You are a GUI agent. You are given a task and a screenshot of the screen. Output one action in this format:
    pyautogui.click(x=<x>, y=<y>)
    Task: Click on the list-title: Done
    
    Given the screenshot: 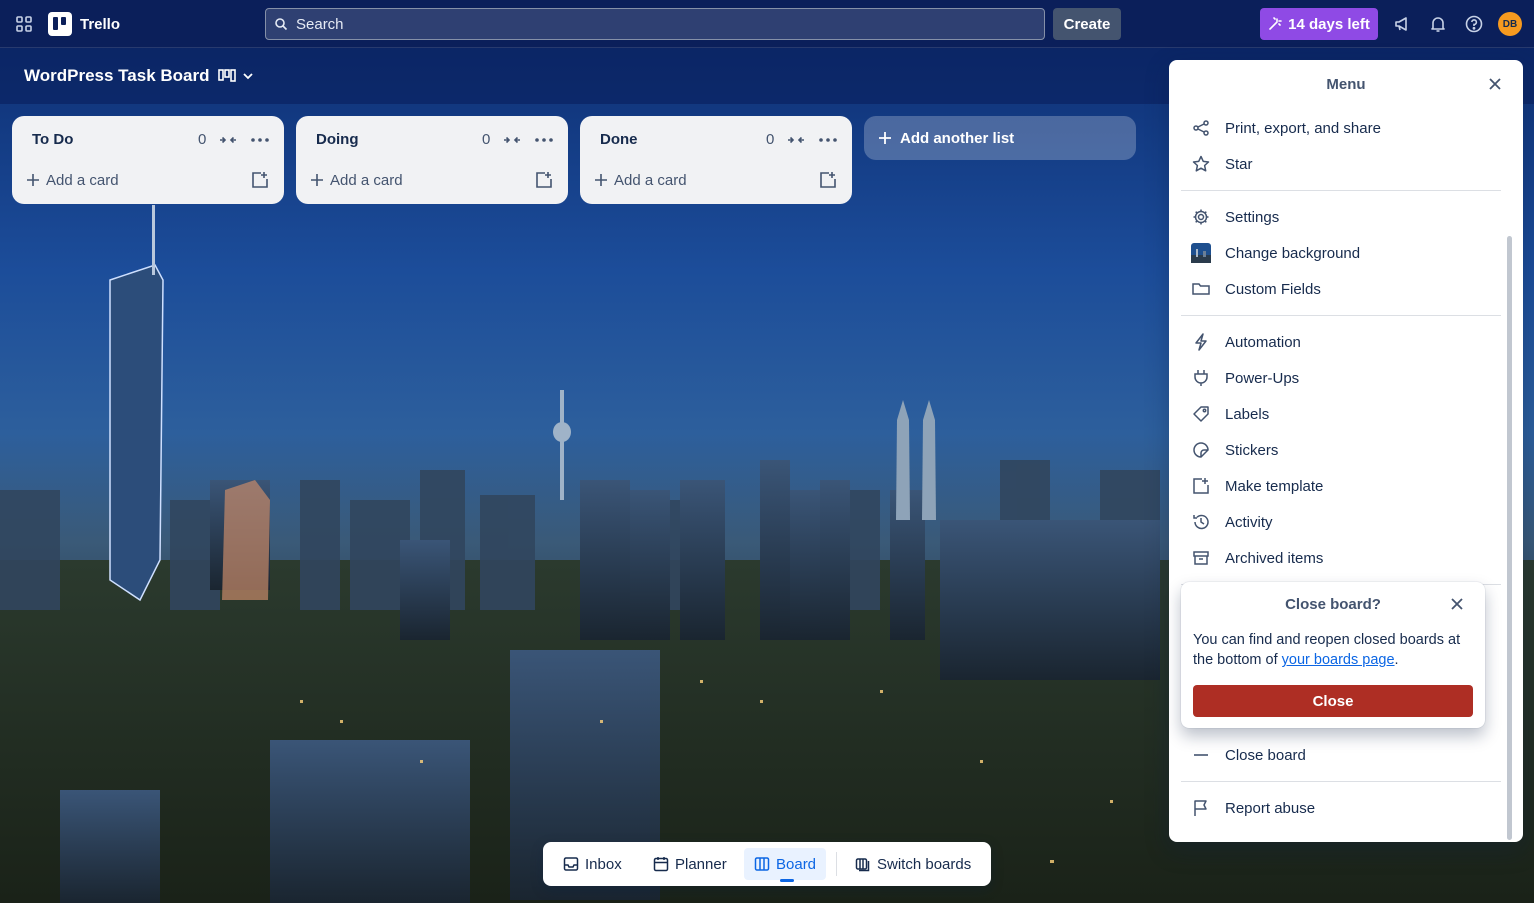 What is the action you would take?
    pyautogui.click(x=619, y=139)
    